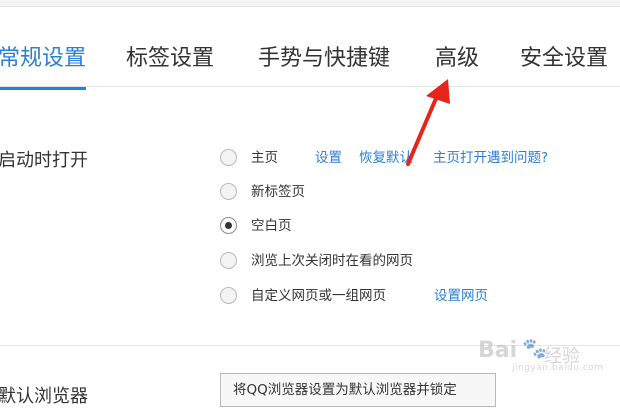 This screenshot has width=620, height=408. Describe the element at coordinates (332, 261) in the screenshot. I see `option-label: 浏览上次关闭时在看的网页` at that location.